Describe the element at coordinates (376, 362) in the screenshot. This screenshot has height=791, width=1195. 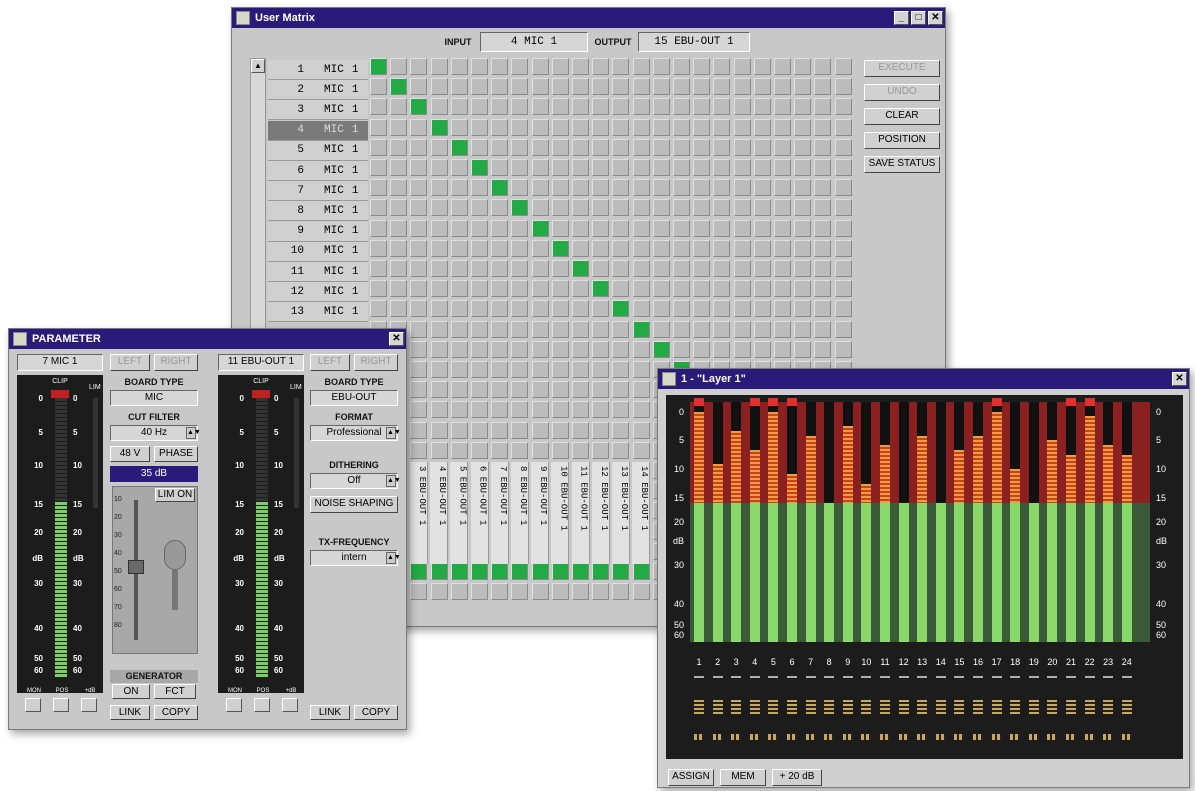
I see `right-button-2: RIGHT` at that location.